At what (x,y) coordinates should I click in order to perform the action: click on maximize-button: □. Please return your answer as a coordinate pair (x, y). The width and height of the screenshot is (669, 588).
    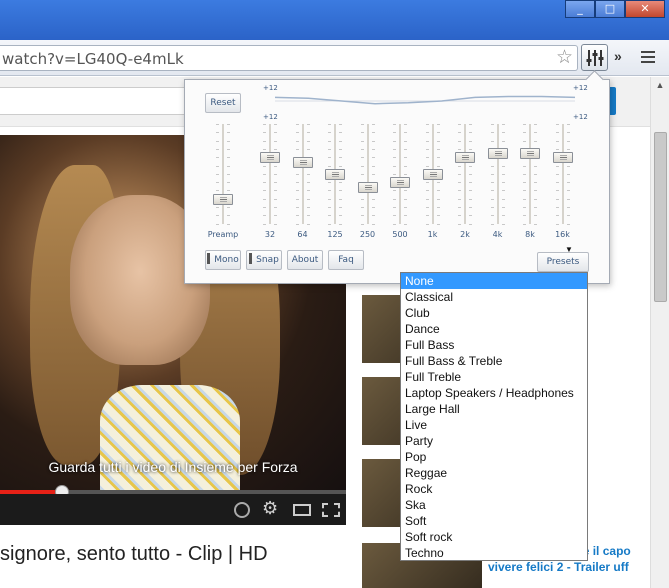
    Looking at the image, I should click on (610, 9).